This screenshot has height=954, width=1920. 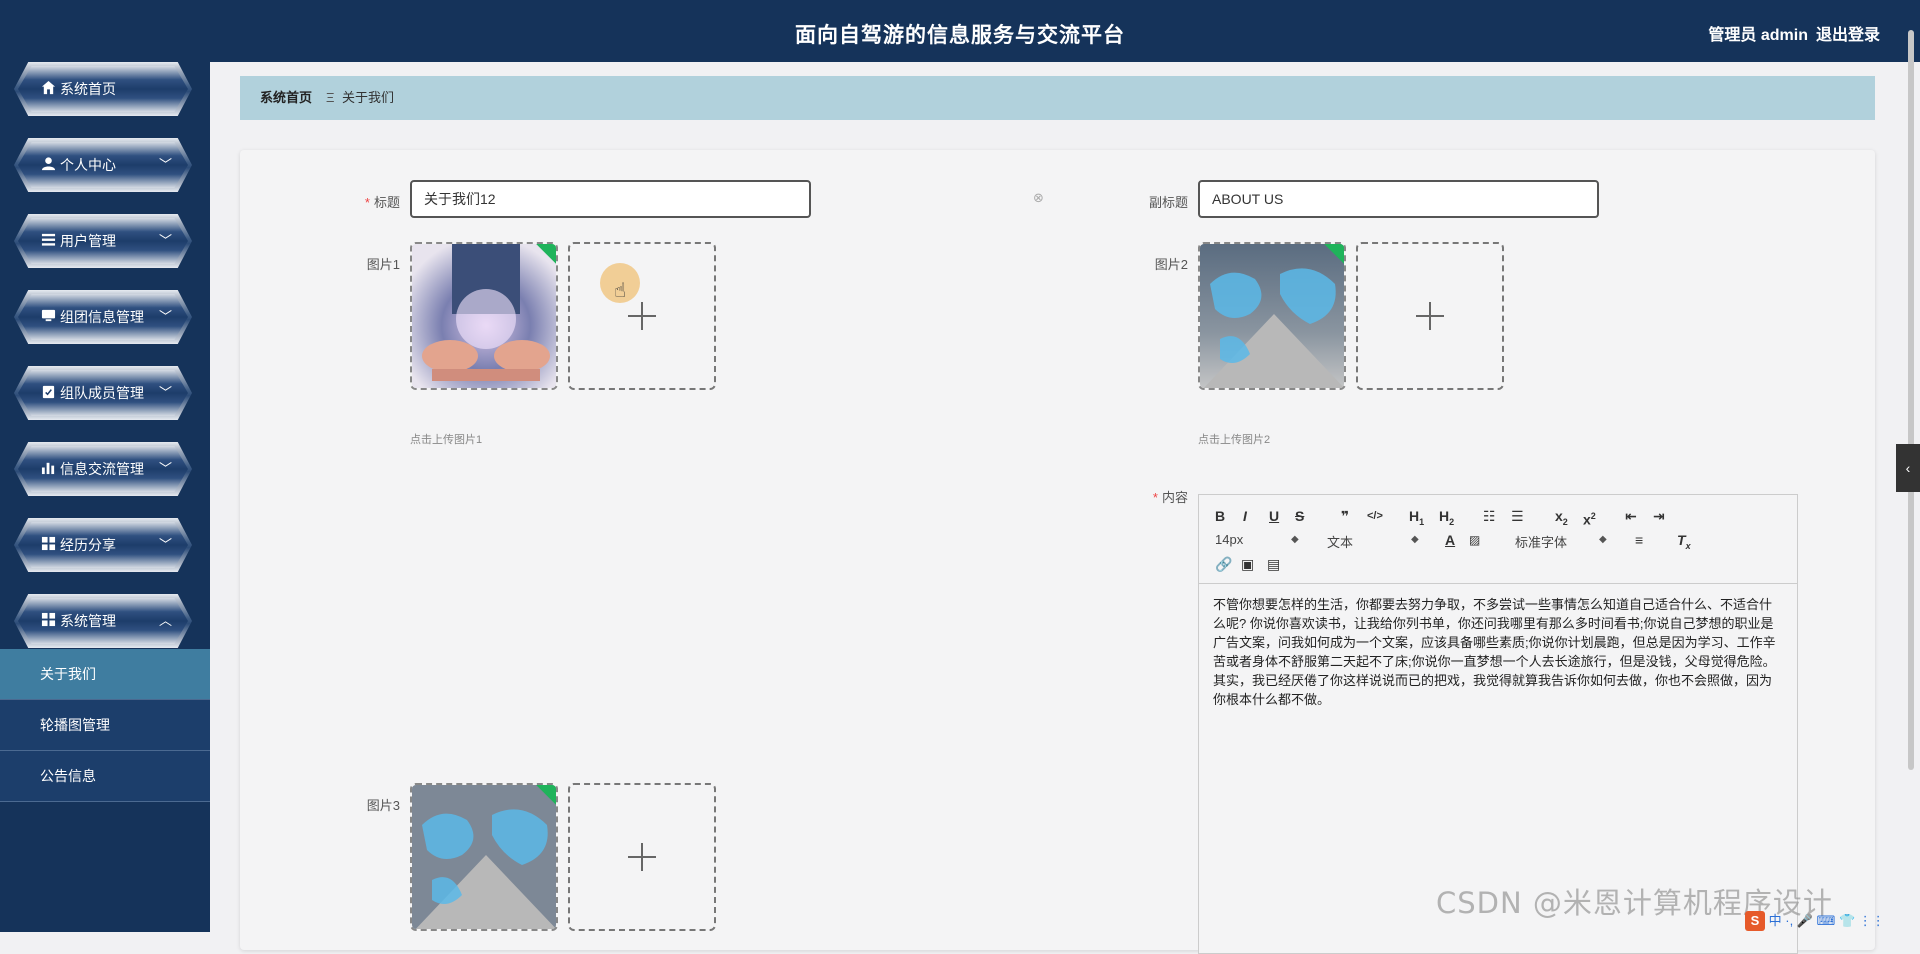 I want to click on align-button: ≡, so click(x=1639, y=540).